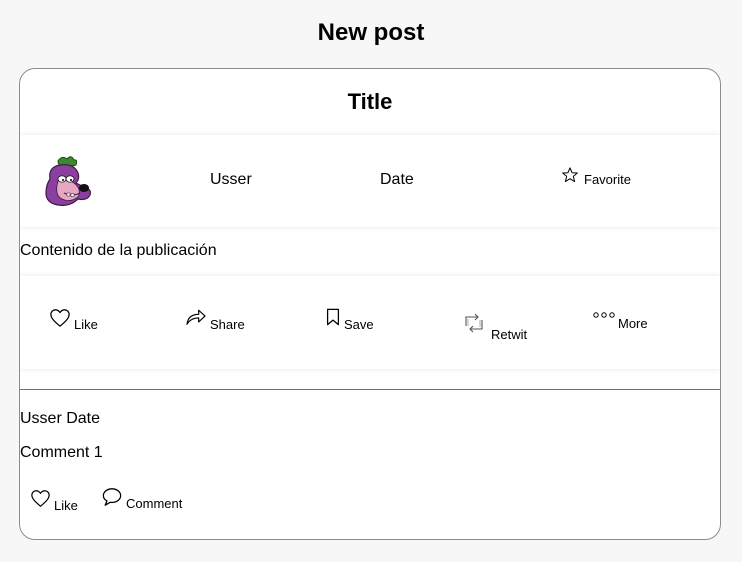  I want to click on retwit-icon, so click(474, 323).